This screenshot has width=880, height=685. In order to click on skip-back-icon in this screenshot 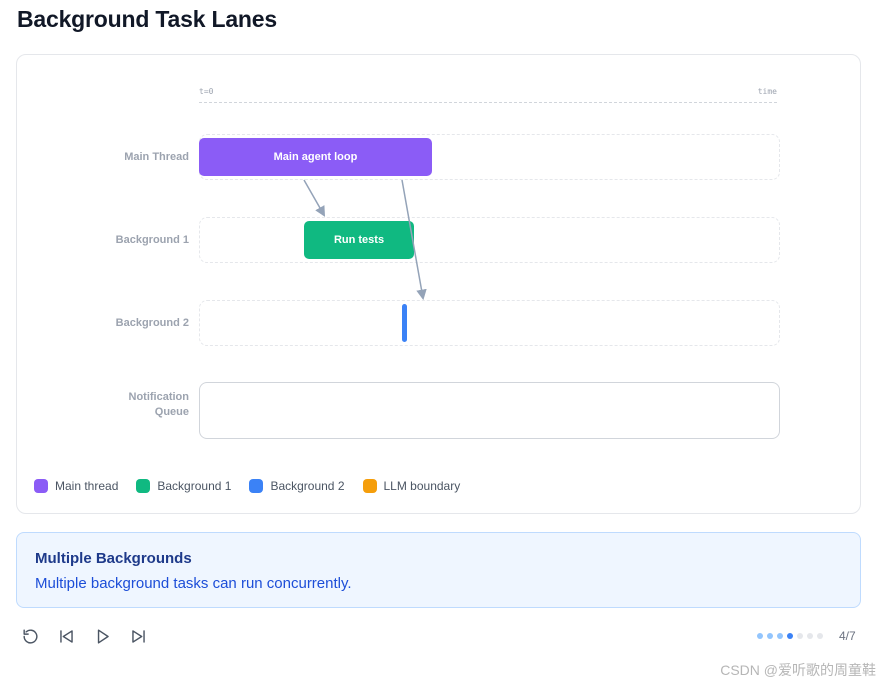, I will do `click(66, 636)`.